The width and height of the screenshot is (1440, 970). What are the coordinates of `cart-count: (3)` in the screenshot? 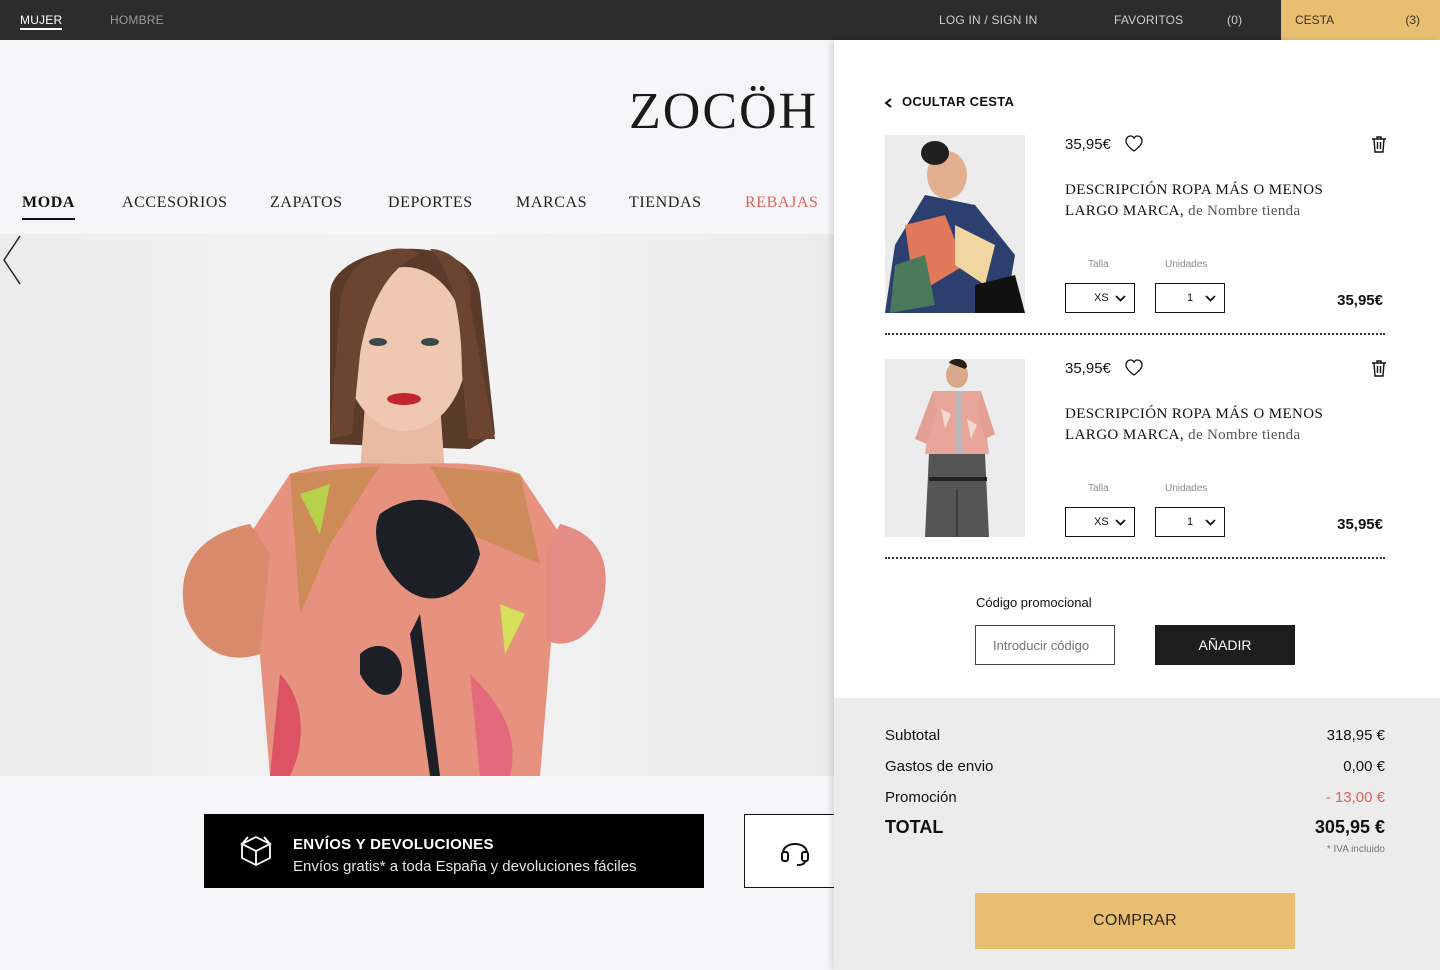 It's located at (1412, 20).